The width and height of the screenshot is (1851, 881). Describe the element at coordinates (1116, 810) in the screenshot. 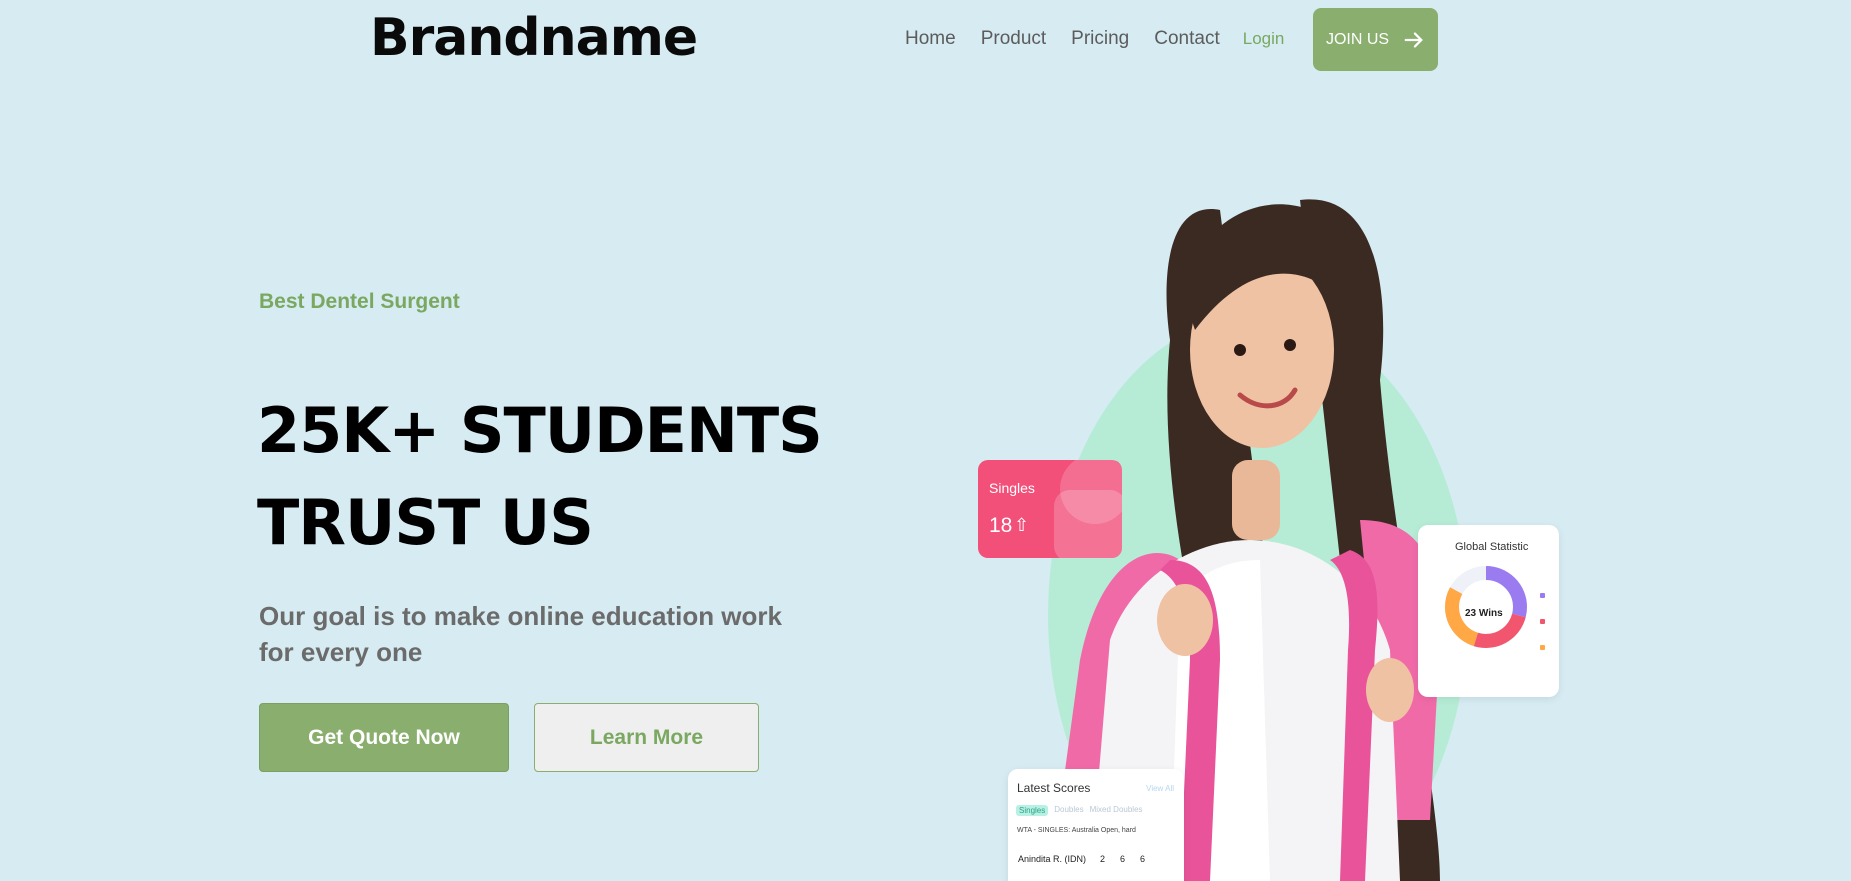

I see `scores-tab-mixed: Mixed Doubles` at that location.